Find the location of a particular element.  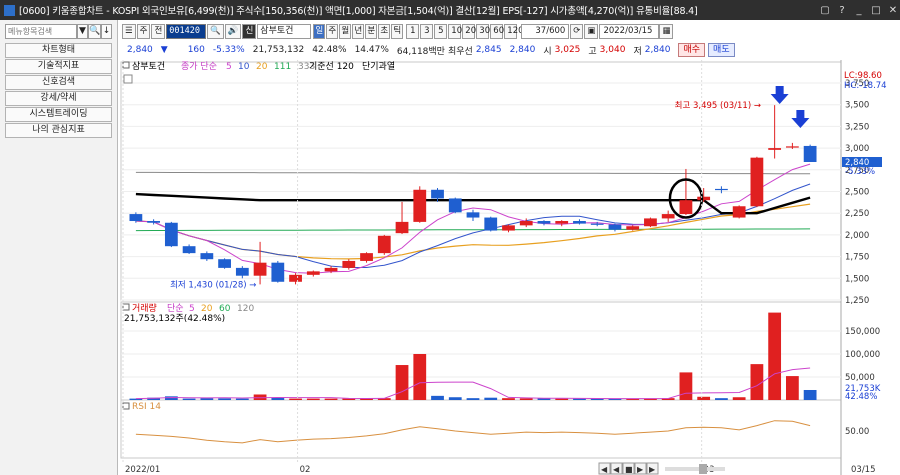

date-input: 2022/03/15 is located at coordinates (629, 31).